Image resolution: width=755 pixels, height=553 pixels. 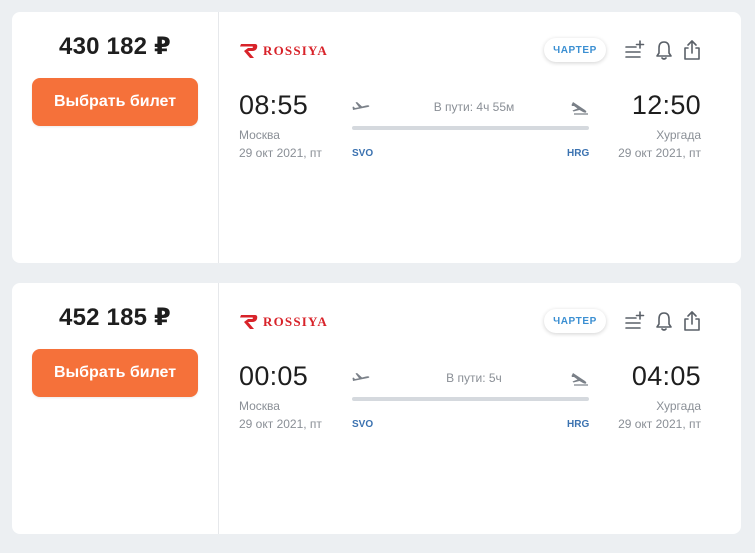 I want to click on arrival-time: 12:50, so click(x=666, y=105).